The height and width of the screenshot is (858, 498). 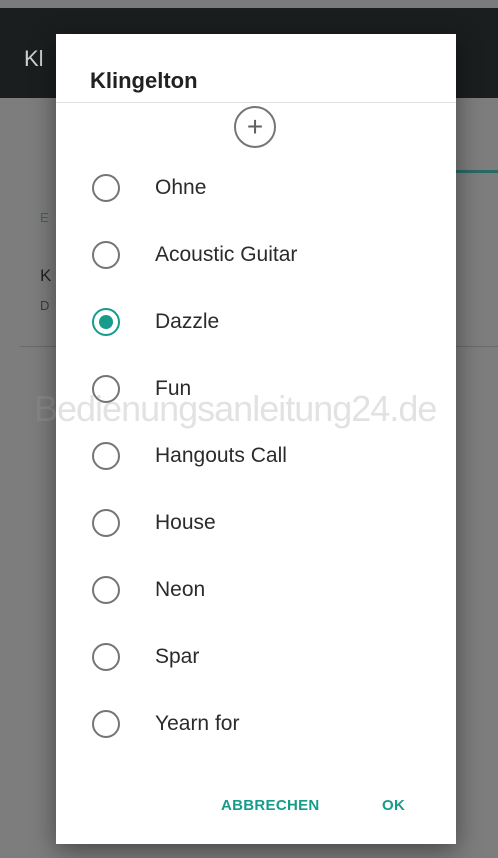 What do you see at coordinates (256, 656) in the screenshot?
I see `ringtone-option-spar: Spar` at bounding box center [256, 656].